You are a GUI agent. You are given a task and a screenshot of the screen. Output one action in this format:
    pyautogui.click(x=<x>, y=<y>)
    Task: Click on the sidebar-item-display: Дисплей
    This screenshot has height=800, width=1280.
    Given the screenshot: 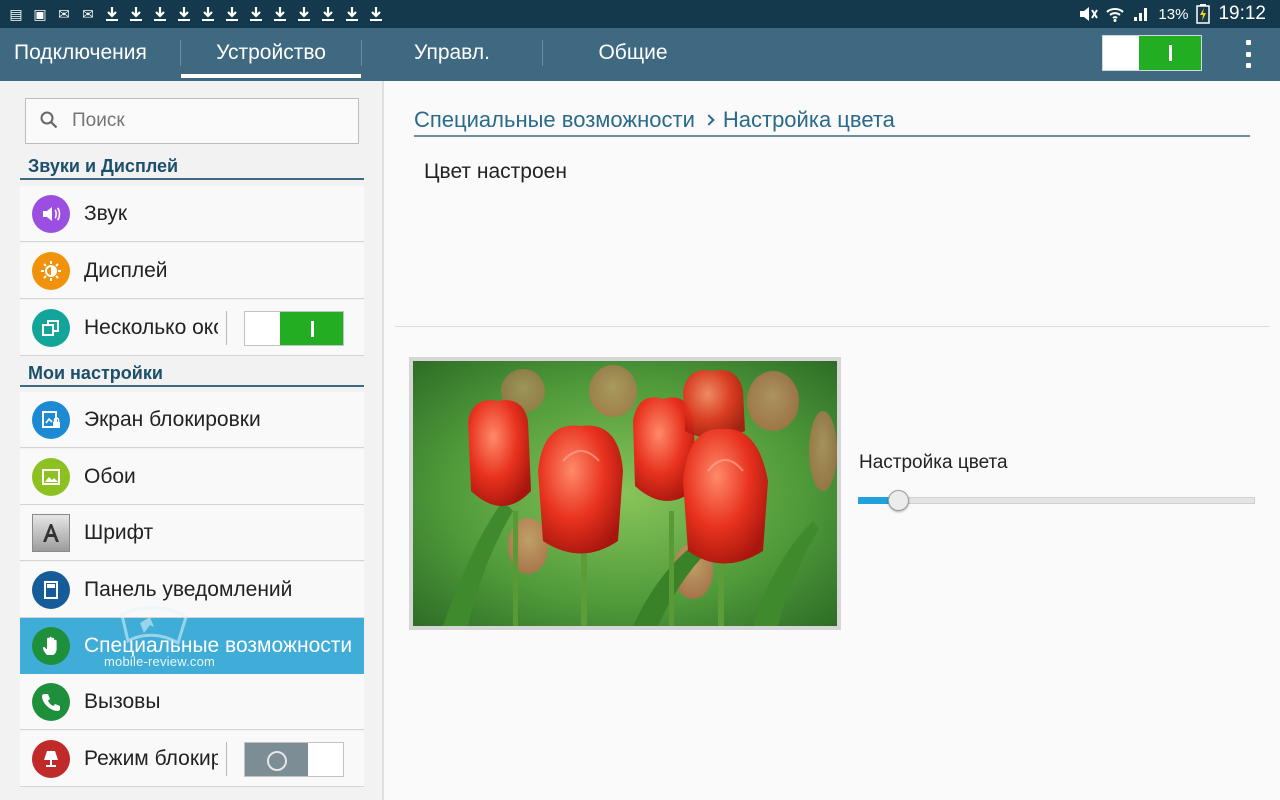 What is the action you would take?
    pyautogui.click(x=192, y=271)
    